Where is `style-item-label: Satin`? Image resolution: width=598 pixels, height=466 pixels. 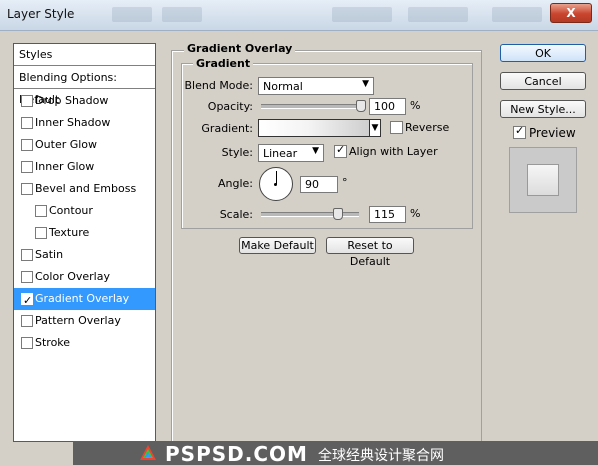 style-item-label: Satin is located at coordinates (49, 254).